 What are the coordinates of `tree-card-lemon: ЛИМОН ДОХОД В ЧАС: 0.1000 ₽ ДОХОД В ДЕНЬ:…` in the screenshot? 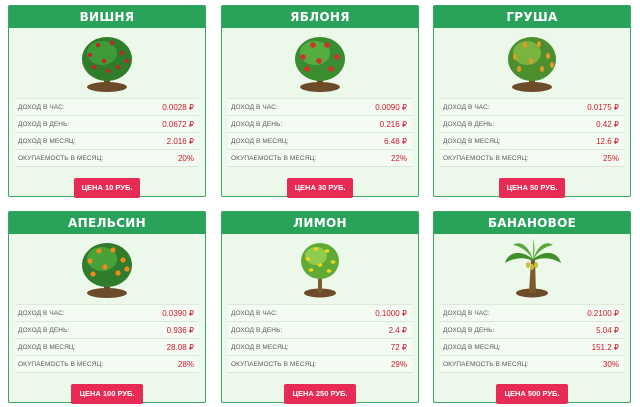 It's located at (320, 307).